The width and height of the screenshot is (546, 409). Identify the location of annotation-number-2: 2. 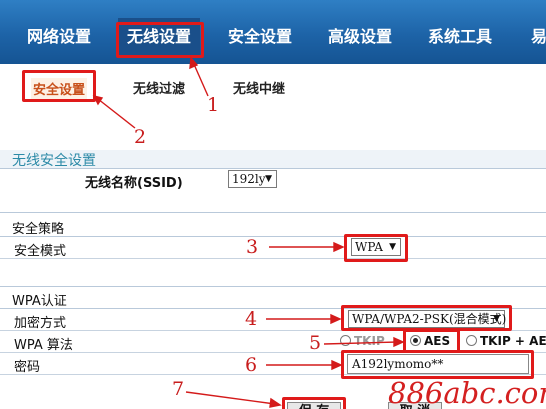
(140, 137).